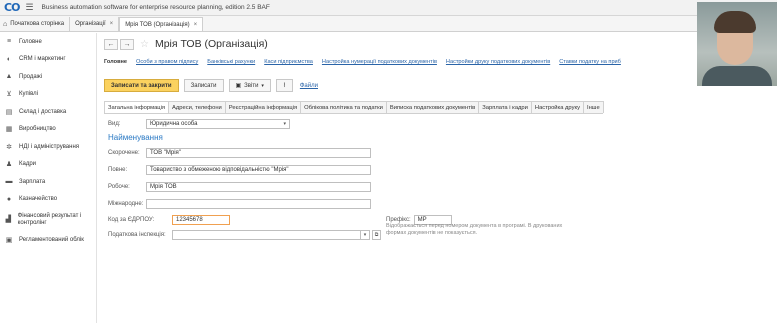  I want to click on report-icon: ▣, so click(238, 86).